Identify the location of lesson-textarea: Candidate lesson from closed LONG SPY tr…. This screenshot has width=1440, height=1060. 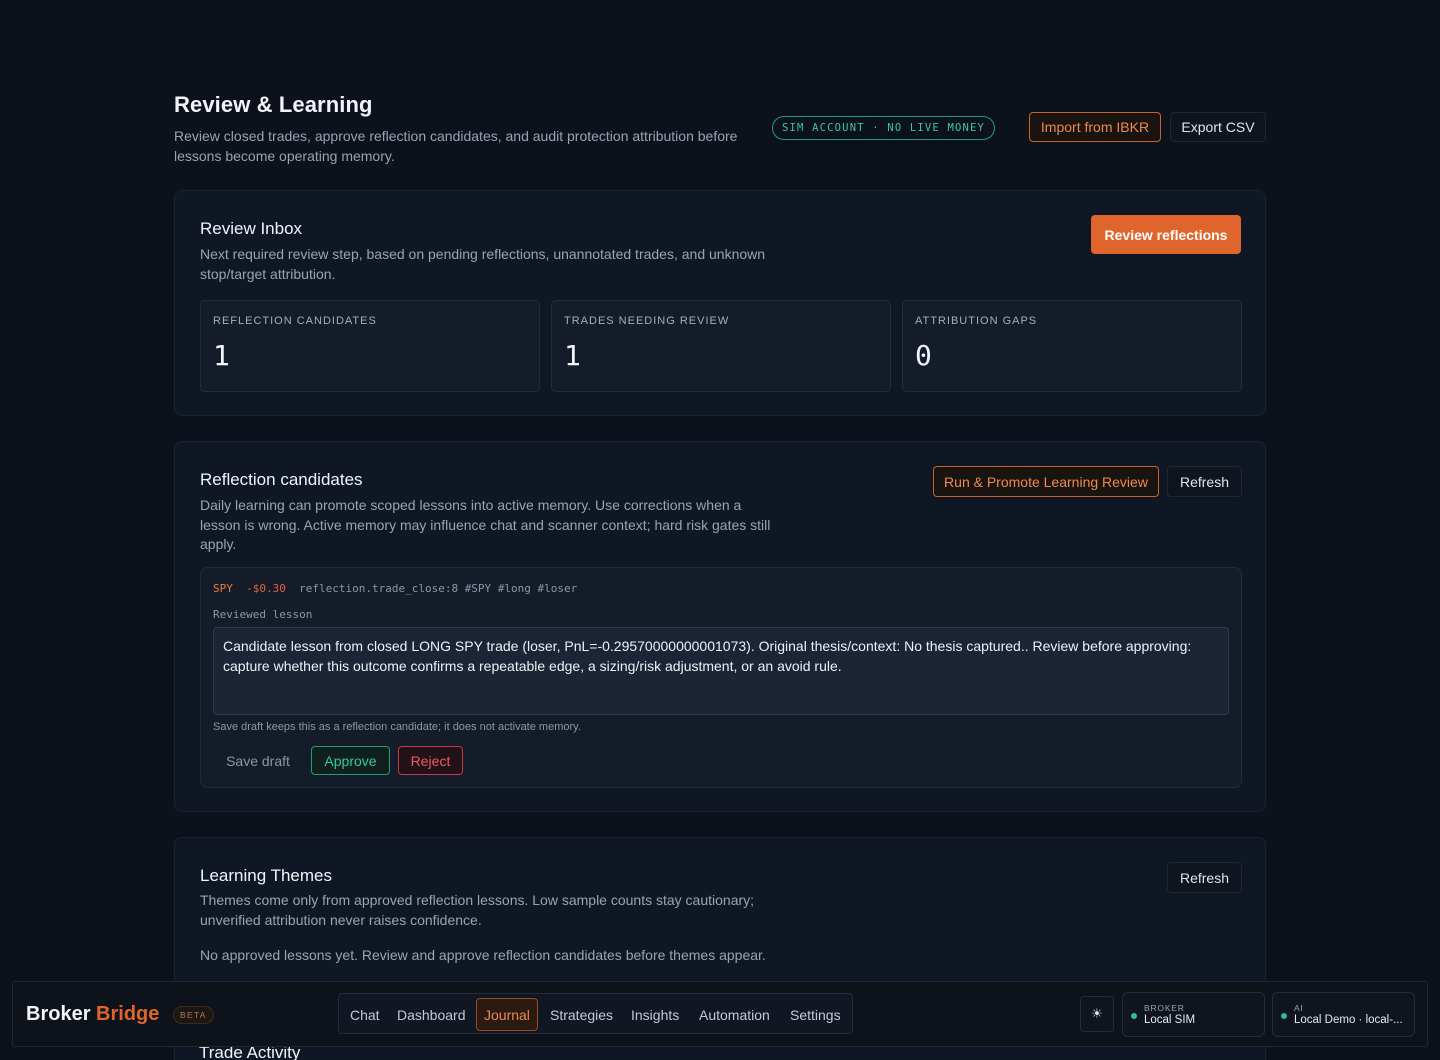
(721, 671).